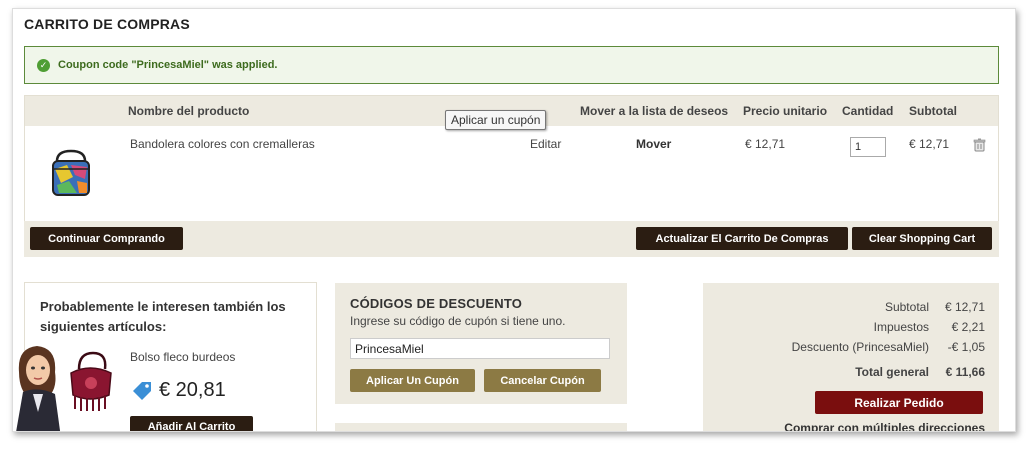  Describe the element at coordinates (182, 357) in the screenshot. I see `crosssell-product-name: Bolso fleco burdeos` at that location.